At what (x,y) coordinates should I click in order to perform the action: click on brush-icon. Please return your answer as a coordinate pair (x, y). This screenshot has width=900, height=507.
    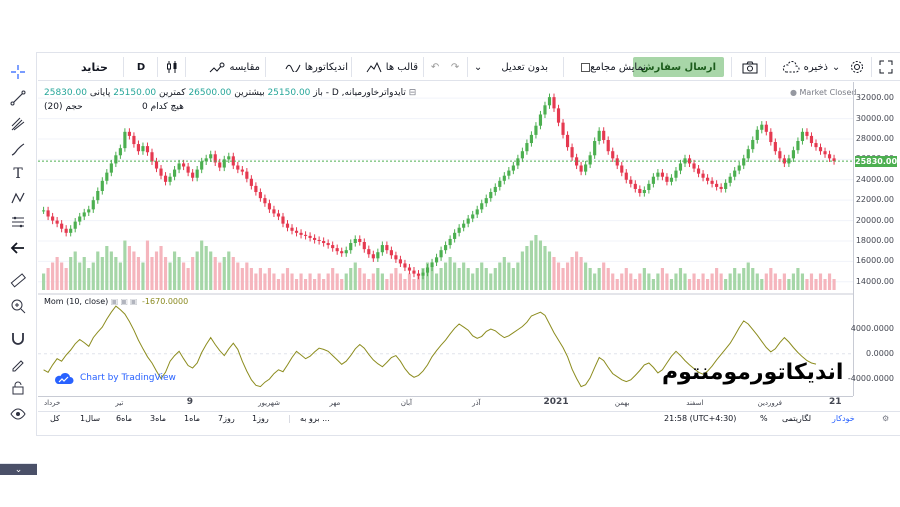
    Looking at the image, I should click on (18, 150).